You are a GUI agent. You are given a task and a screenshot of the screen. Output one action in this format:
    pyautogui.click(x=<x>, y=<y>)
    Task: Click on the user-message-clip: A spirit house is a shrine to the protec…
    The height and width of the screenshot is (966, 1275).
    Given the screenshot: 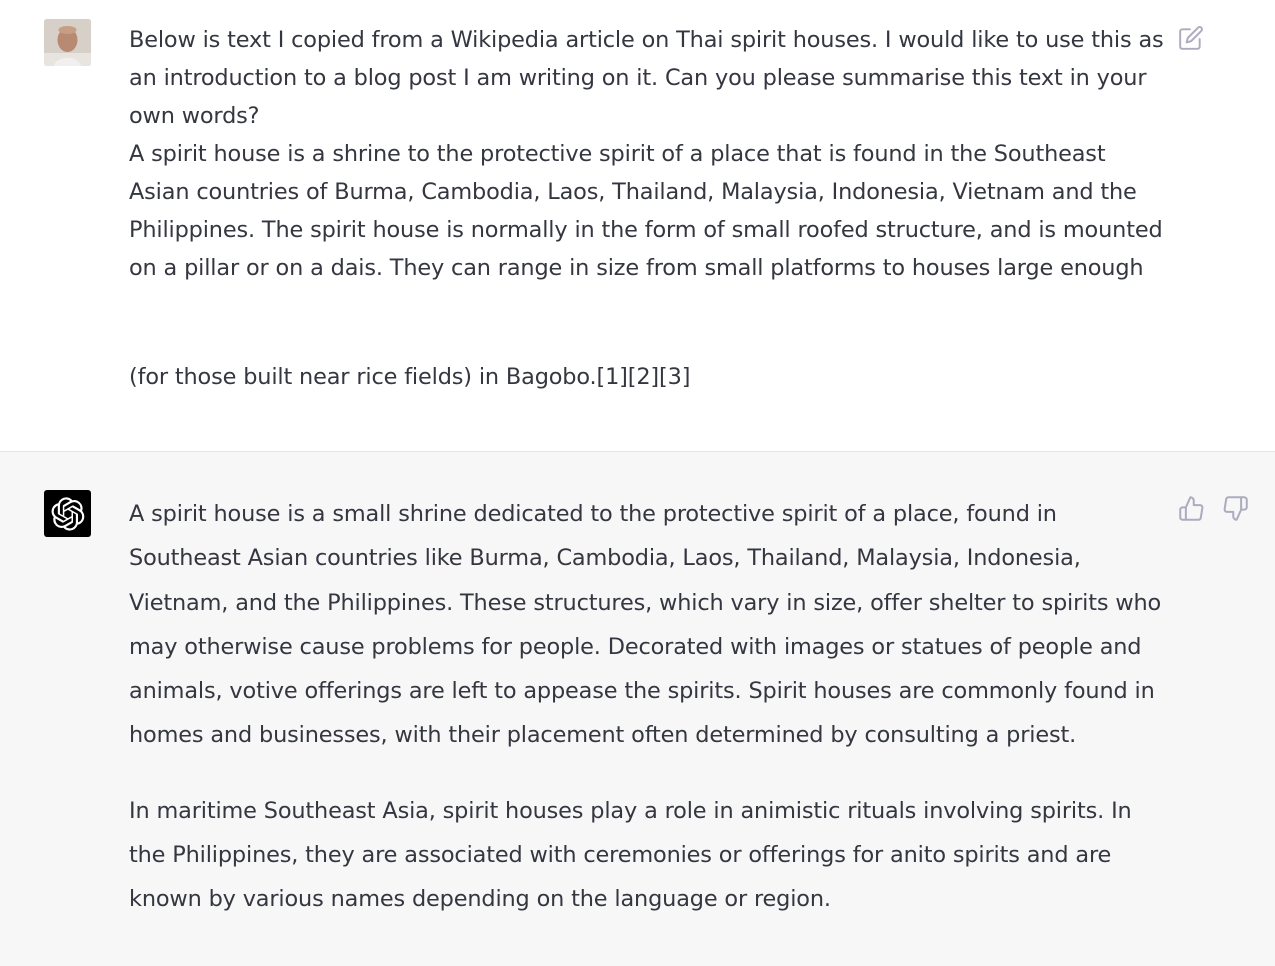 What is the action you would take?
    pyautogui.click(x=649, y=211)
    